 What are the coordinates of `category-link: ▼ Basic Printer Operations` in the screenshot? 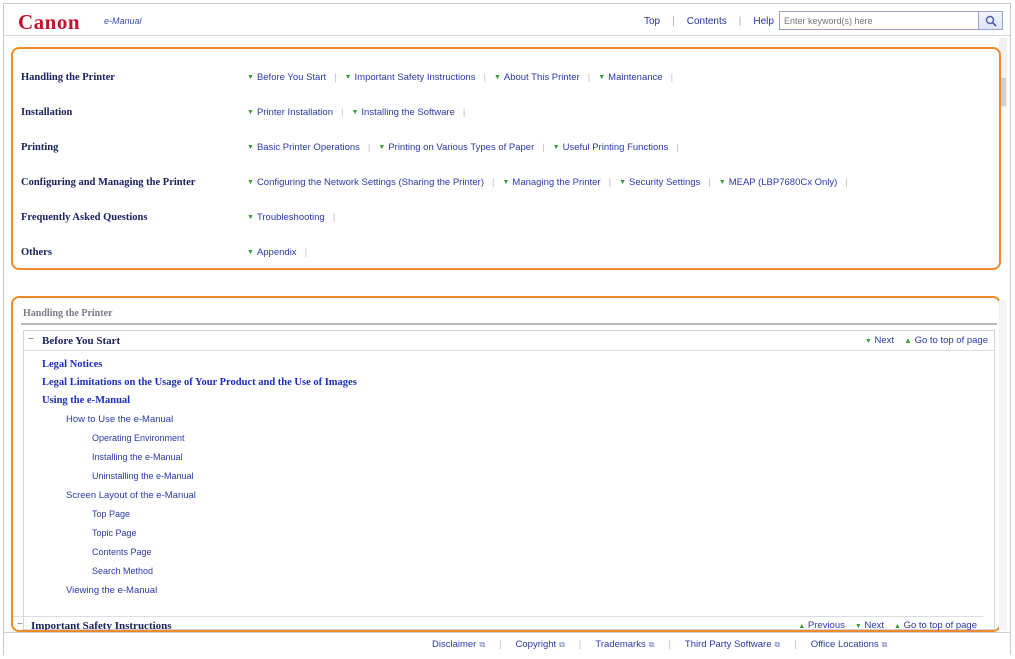 It's located at (303, 147).